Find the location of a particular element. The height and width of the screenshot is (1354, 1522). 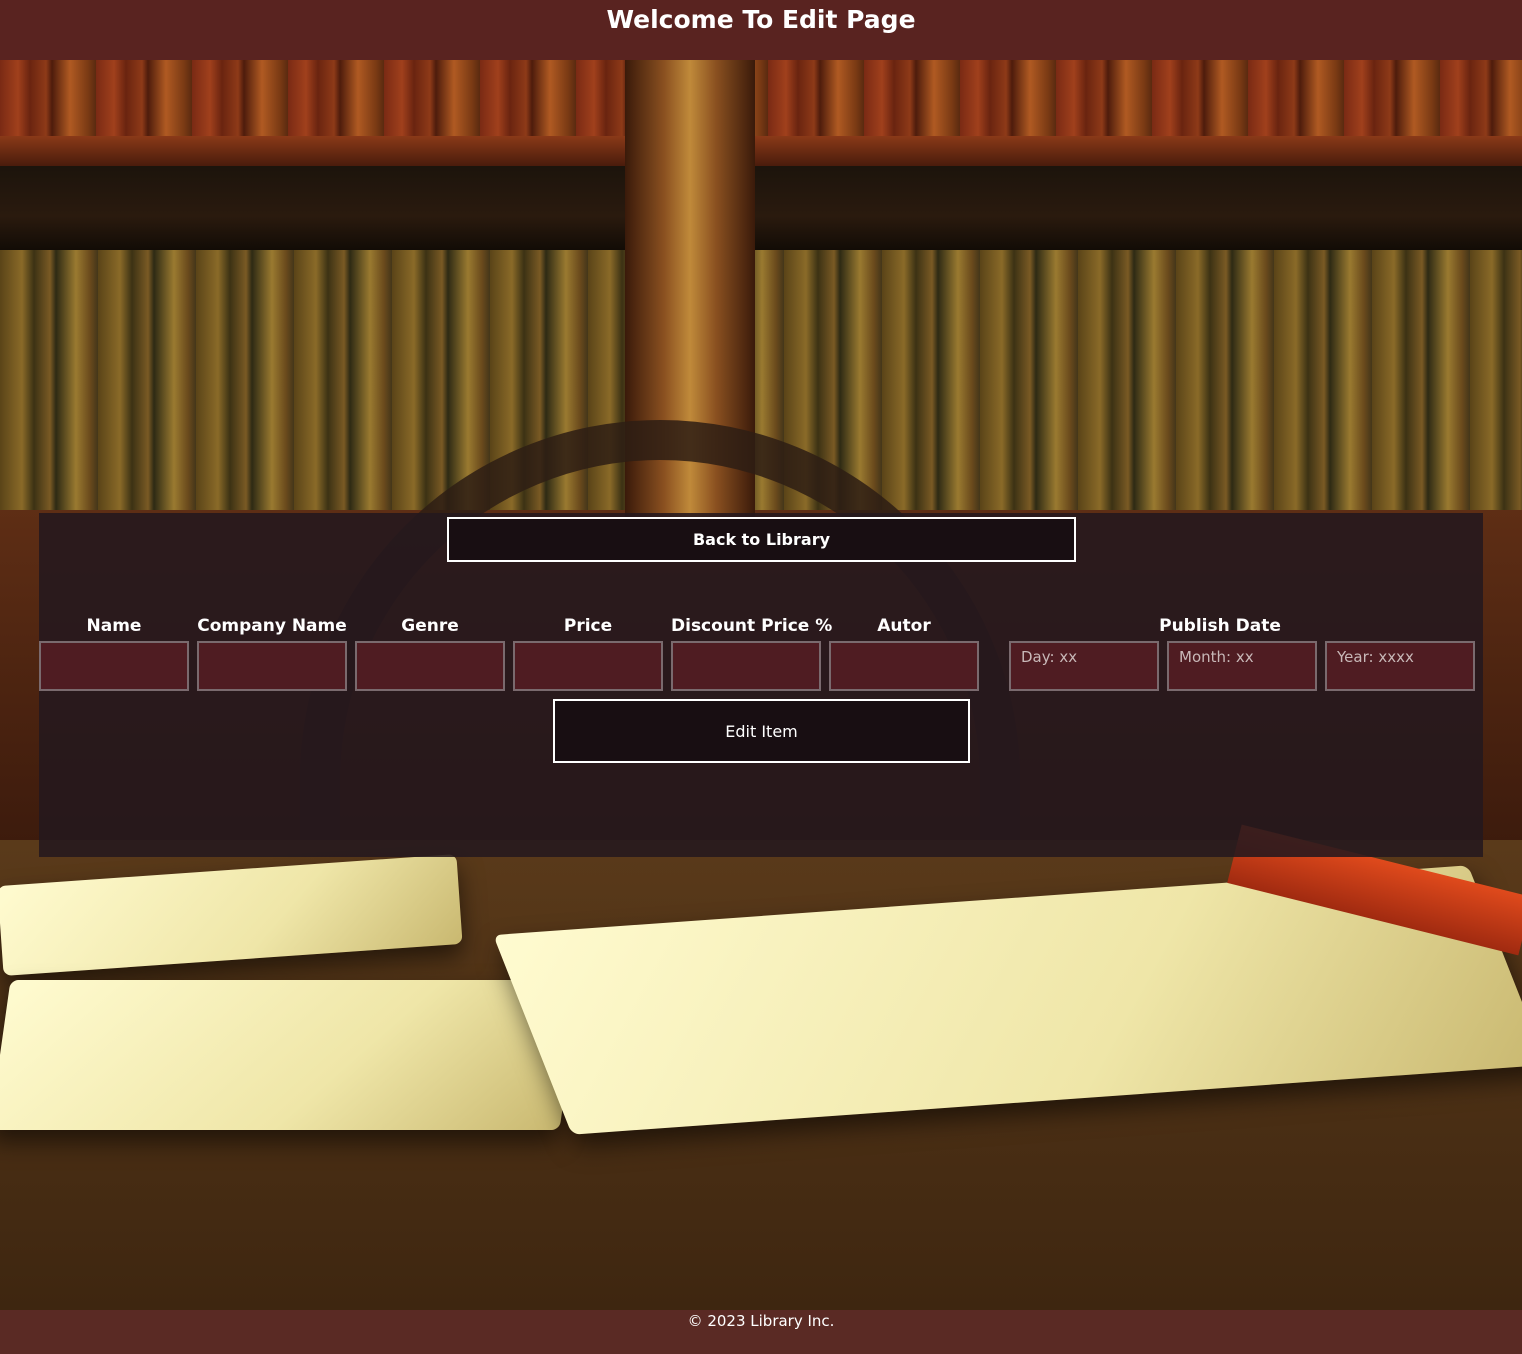

book-row-top is located at coordinates (761, 98).